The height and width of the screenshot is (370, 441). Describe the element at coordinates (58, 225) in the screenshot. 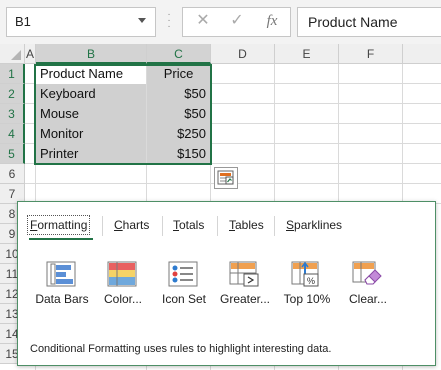

I see `tab-formatting: Formatting` at that location.